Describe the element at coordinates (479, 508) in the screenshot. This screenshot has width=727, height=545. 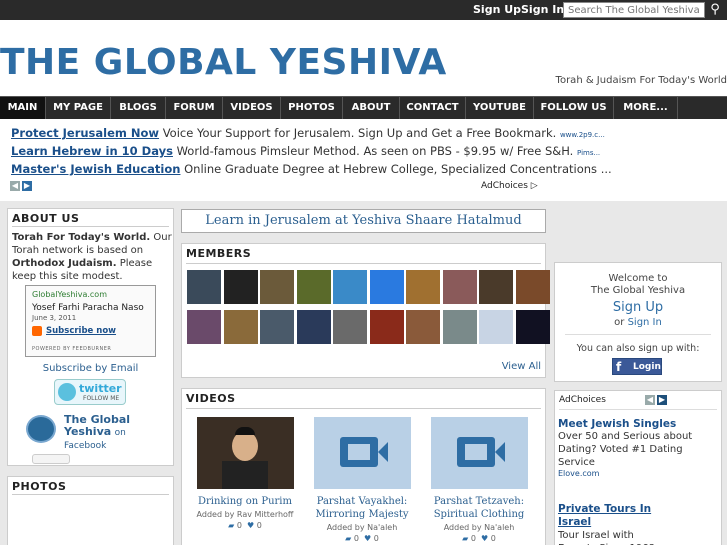
I see `video-title: Parshat Tetzaveh: Spiritual Clothing` at that location.